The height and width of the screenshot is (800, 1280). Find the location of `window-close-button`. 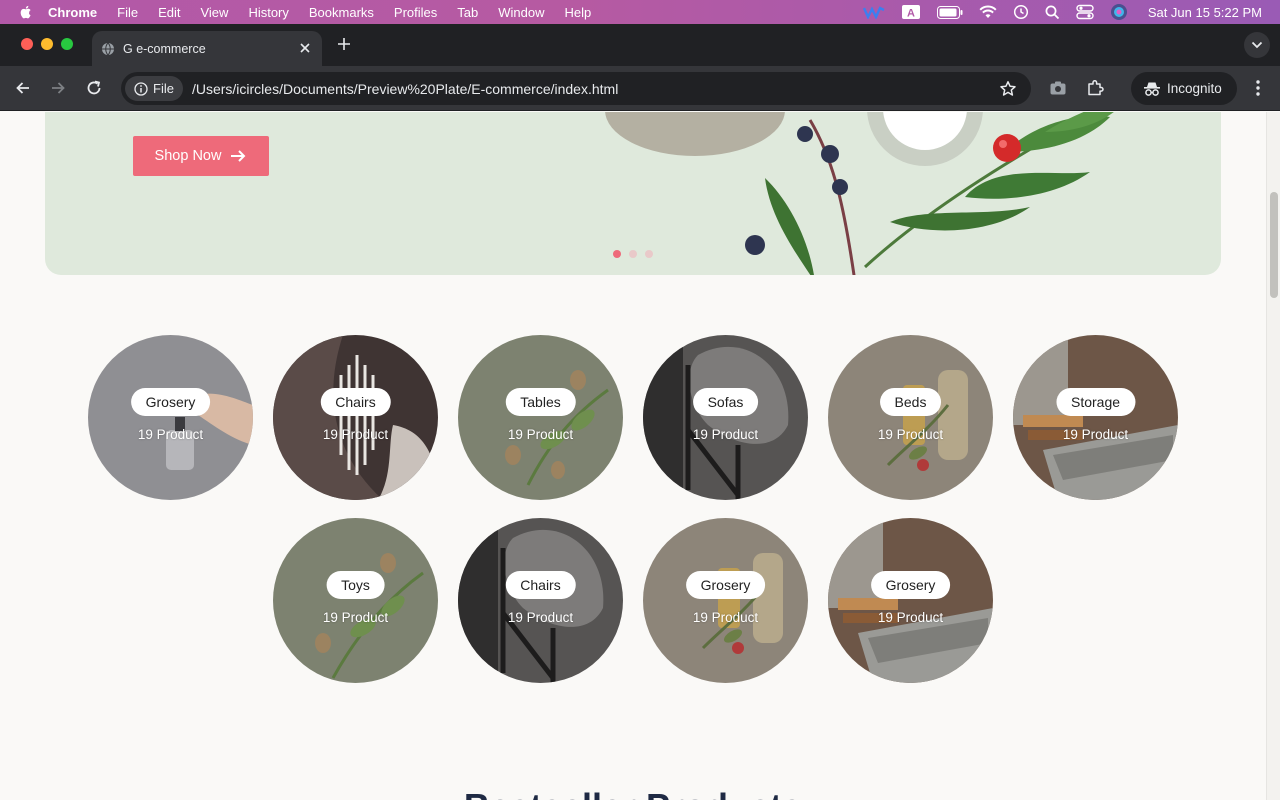

window-close-button is located at coordinates (27, 44).